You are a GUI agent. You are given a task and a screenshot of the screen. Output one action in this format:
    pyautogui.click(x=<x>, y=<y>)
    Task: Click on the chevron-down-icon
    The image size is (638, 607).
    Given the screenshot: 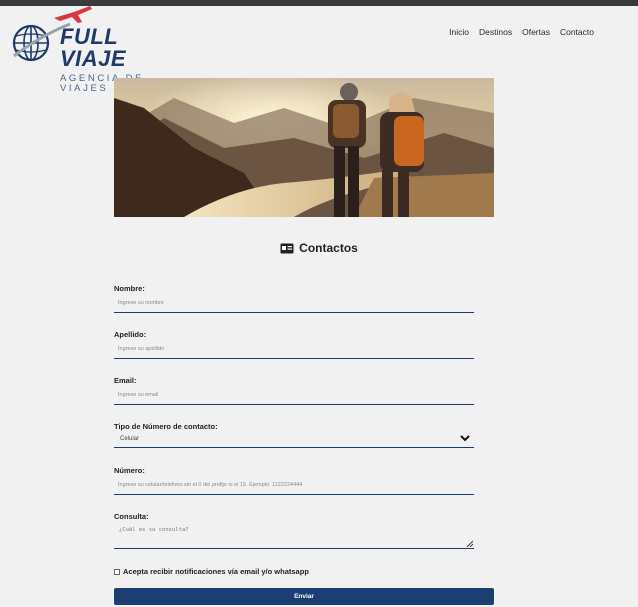 What is the action you would take?
    pyautogui.click(x=465, y=438)
    